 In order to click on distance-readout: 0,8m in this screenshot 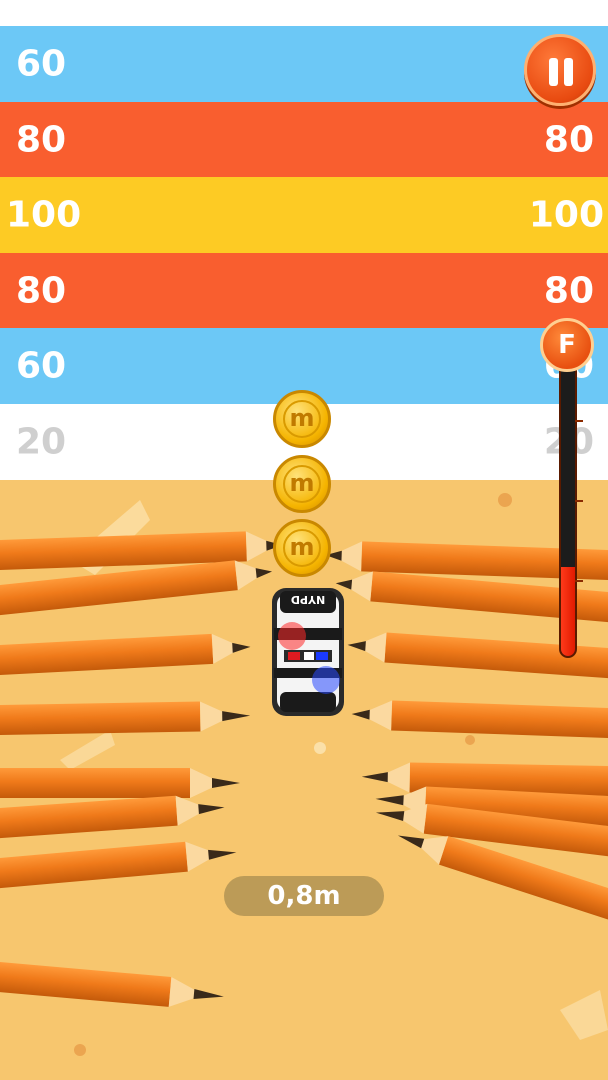, I will do `click(304, 896)`.